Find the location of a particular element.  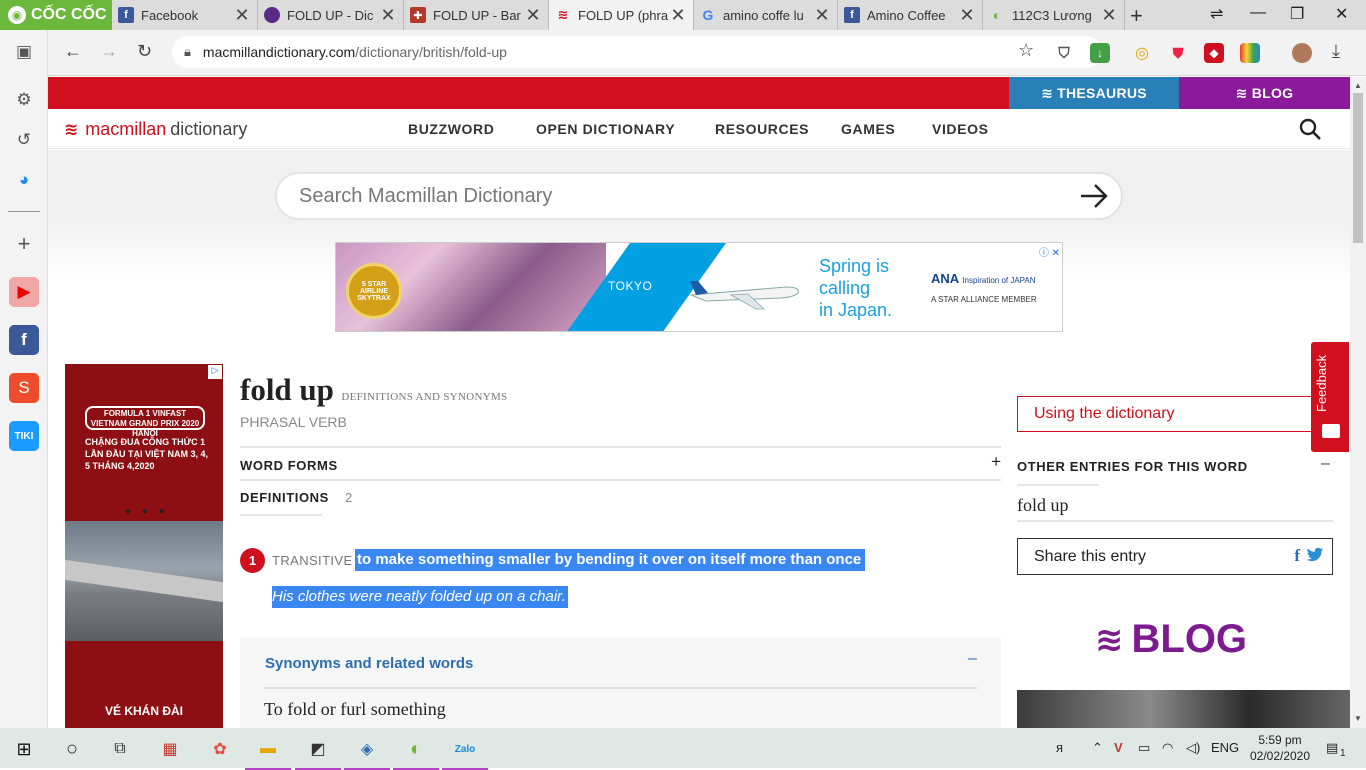

forward-button: → is located at coordinates (109, 51).